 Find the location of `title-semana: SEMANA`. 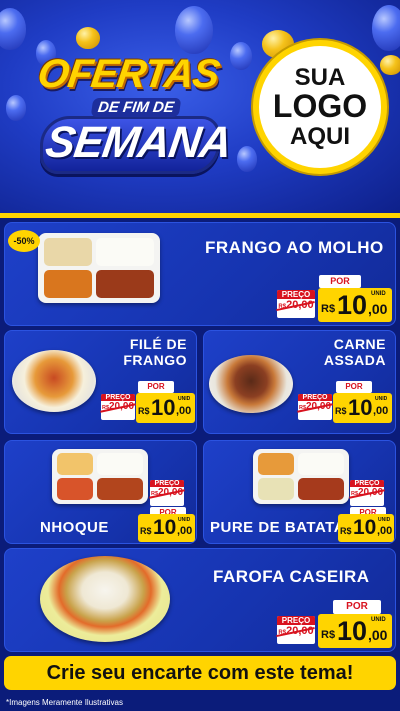

title-semana: SEMANA is located at coordinates (138, 142).